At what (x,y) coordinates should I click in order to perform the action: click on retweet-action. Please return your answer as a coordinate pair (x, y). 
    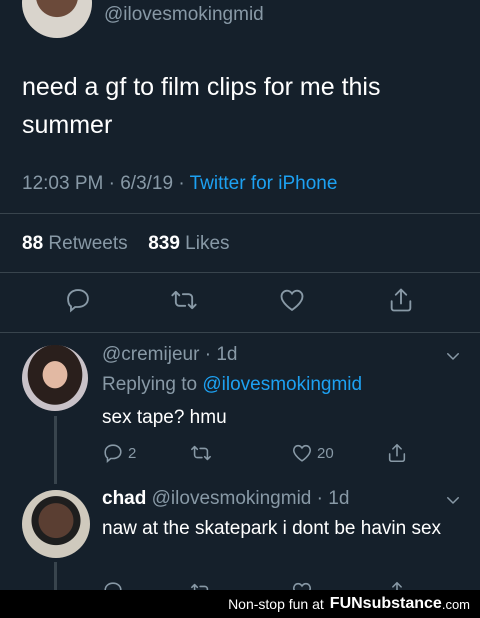
    Looking at the image, I should click on (201, 453).